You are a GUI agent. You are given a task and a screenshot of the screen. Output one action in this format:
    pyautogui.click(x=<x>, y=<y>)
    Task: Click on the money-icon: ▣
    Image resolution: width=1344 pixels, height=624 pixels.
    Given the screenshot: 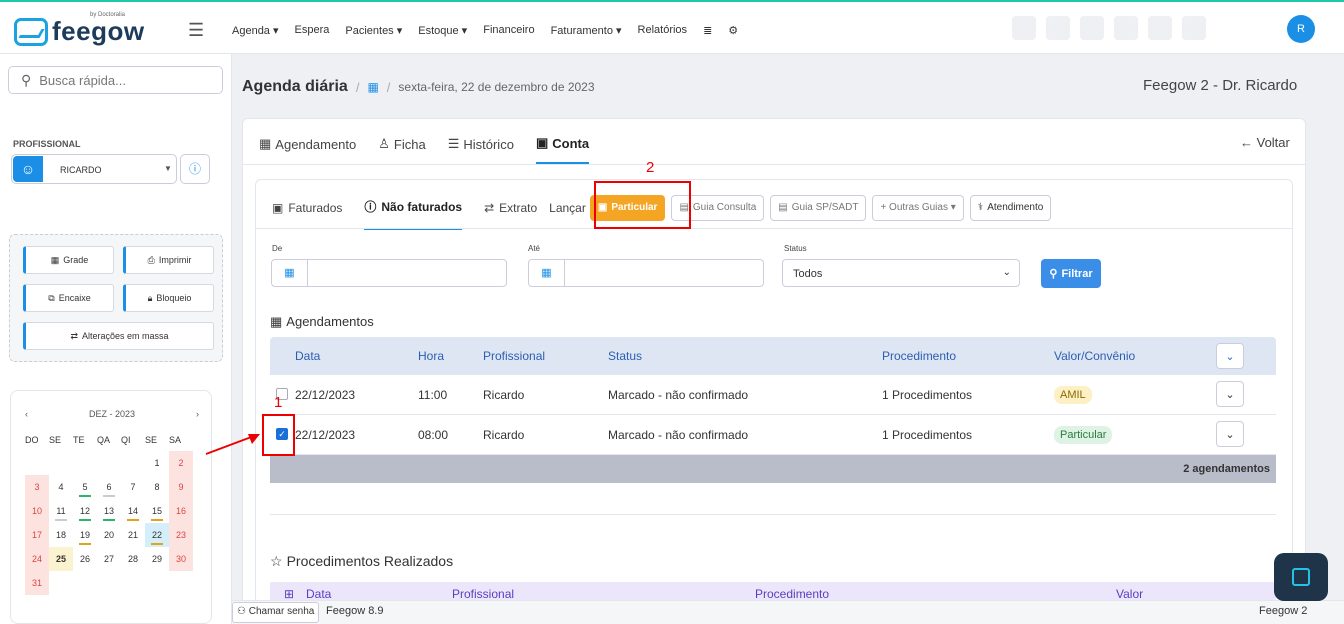 What is the action you would take?
    pyautogui.click(x=542, y=142)
    